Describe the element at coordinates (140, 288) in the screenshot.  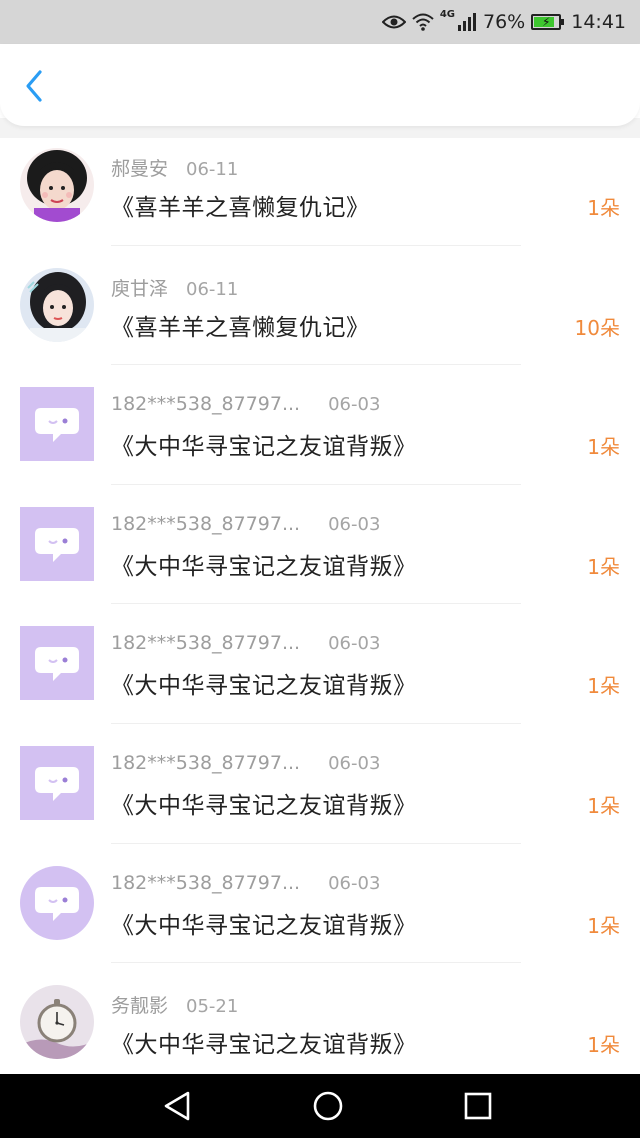
I see `sender-name: 庾甘泽` at that location.